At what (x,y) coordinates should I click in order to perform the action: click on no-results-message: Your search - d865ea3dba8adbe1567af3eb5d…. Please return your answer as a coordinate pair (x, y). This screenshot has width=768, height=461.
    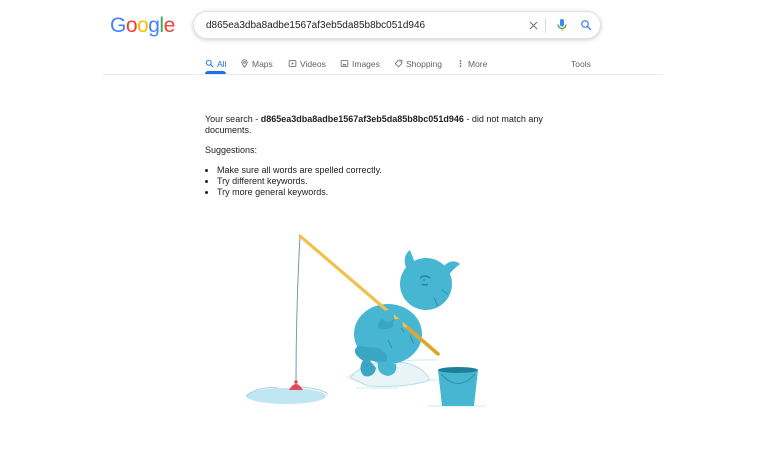
    Looking at the image, I should click on (390, 156).